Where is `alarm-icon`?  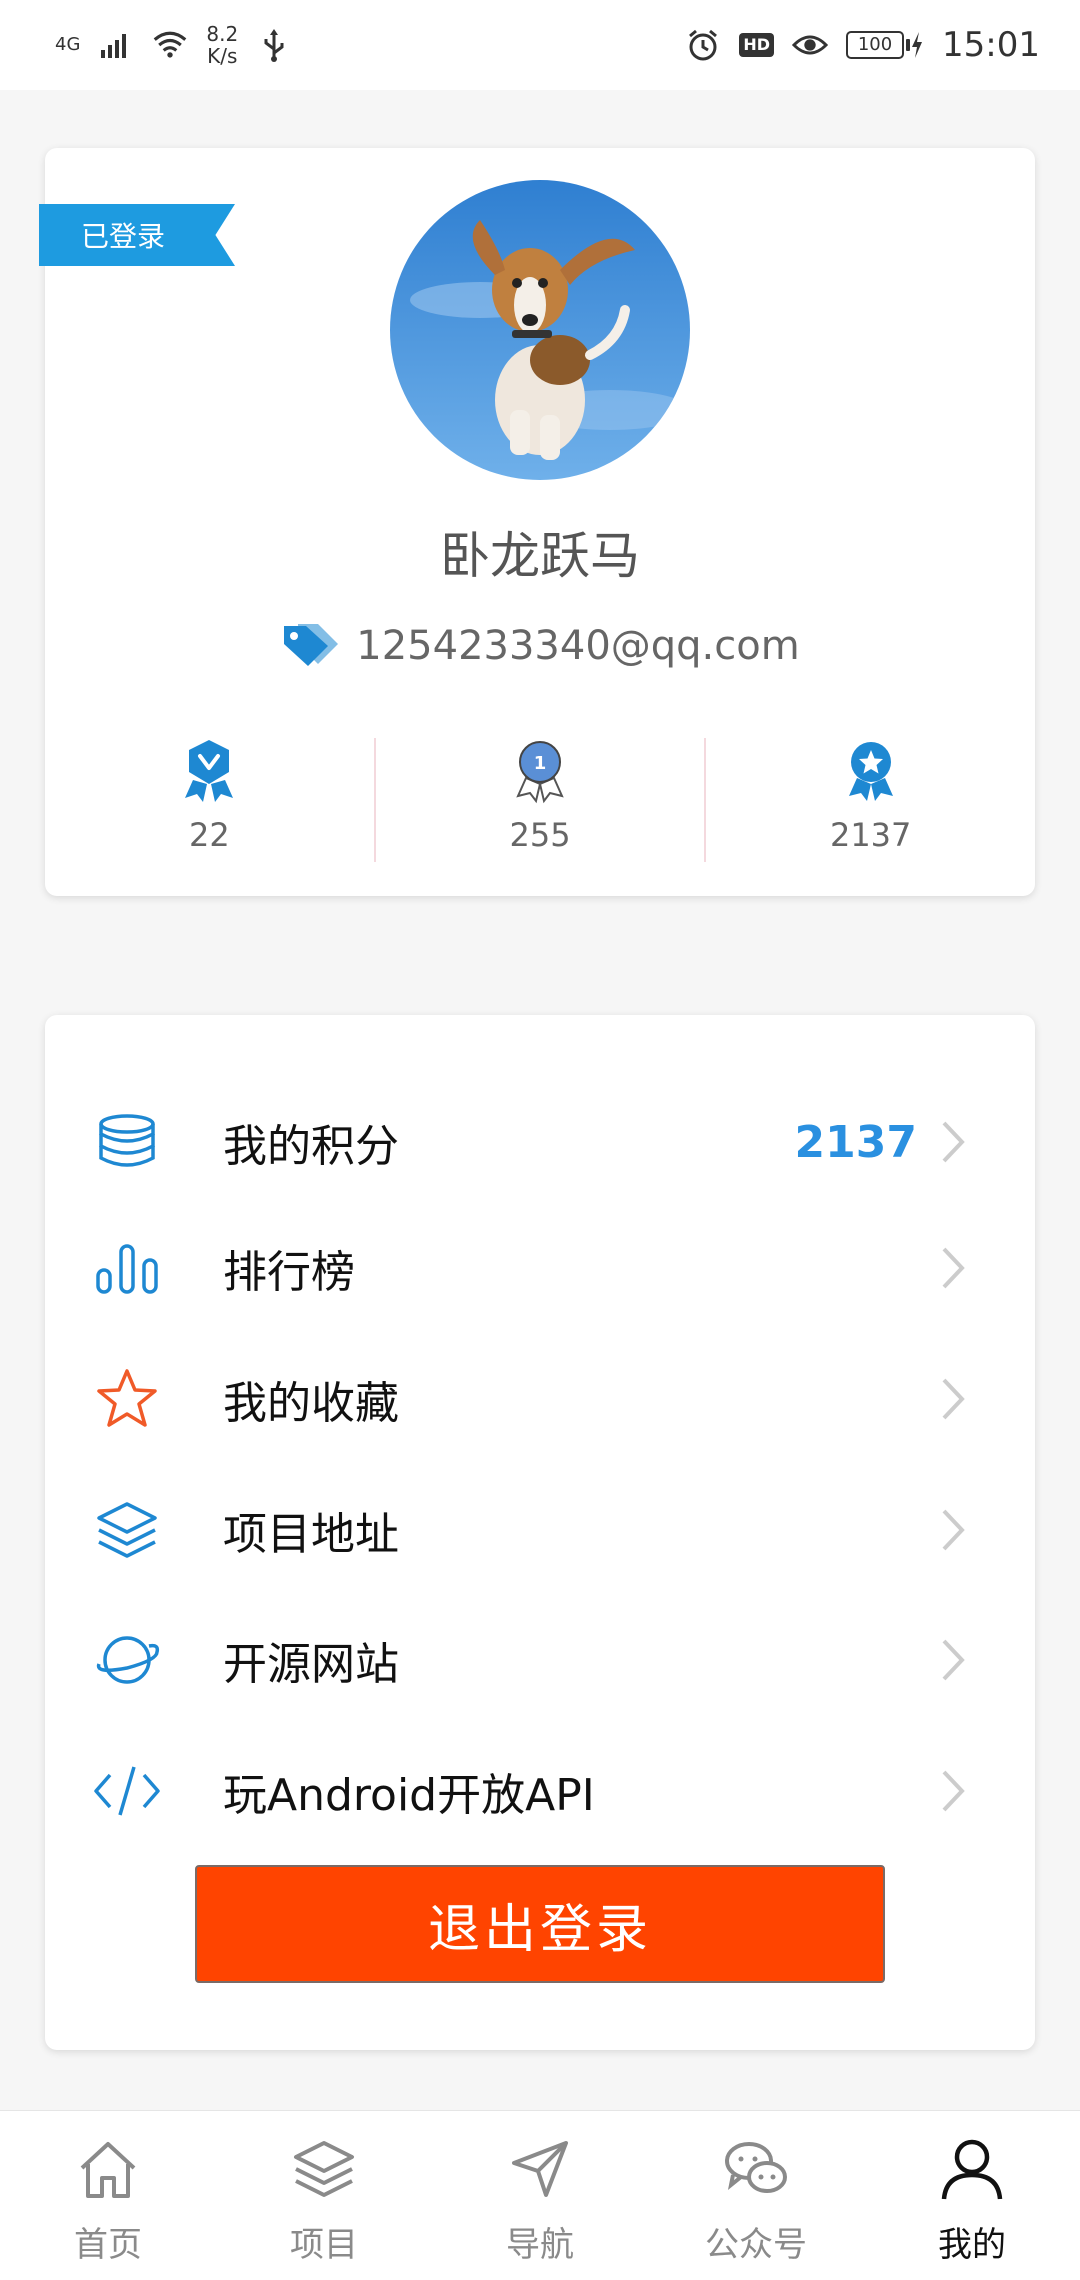
alarm-icon is located at coordinates (703, 45).